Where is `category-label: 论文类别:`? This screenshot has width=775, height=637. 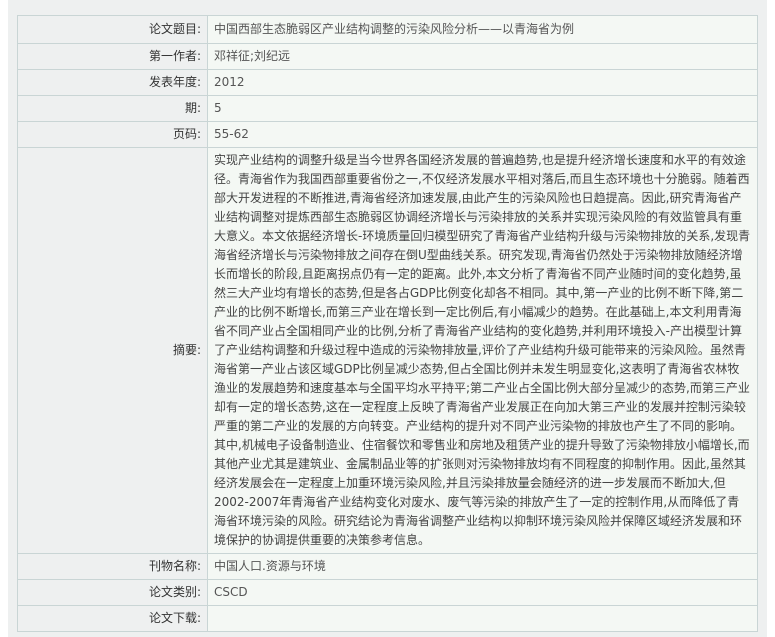
category-label: 论文类别: is located at coordinates (112, 592).